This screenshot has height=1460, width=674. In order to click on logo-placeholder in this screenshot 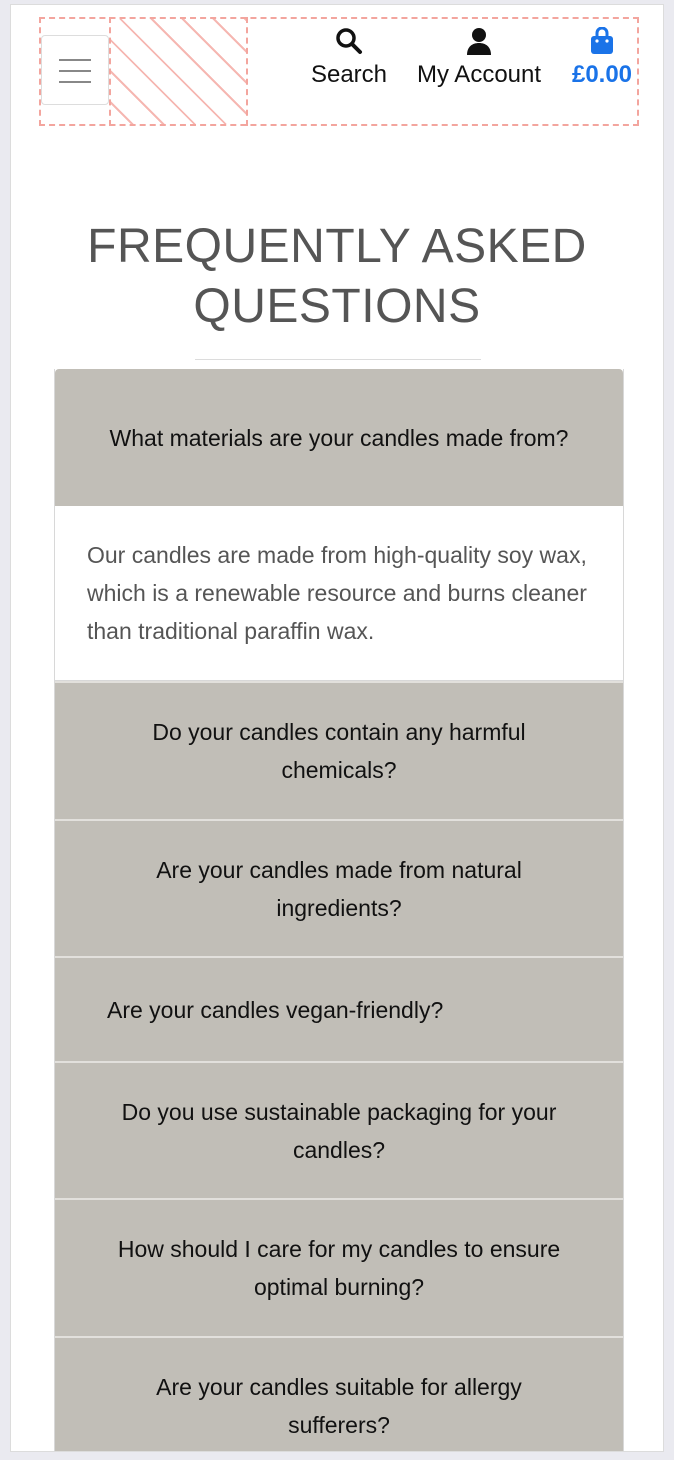, I will do `click(178, 71)`.